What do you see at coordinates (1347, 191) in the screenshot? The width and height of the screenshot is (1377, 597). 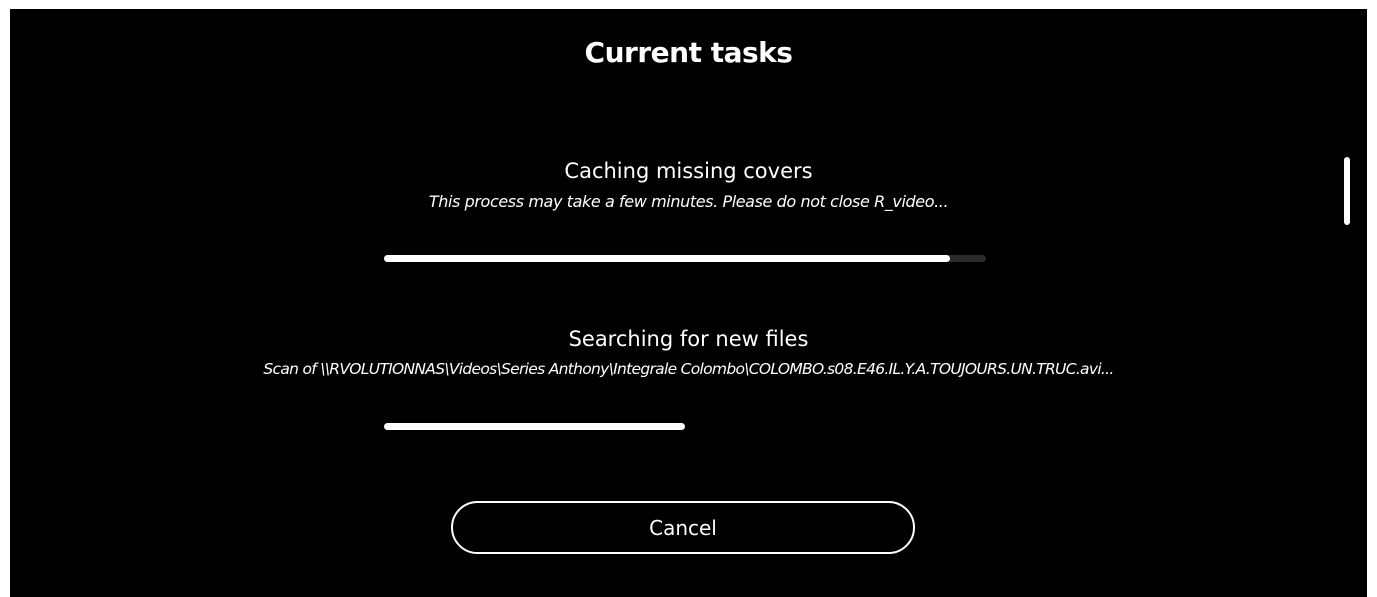 I see `scrollbar-thumb` at bounding box center [1347, 191].